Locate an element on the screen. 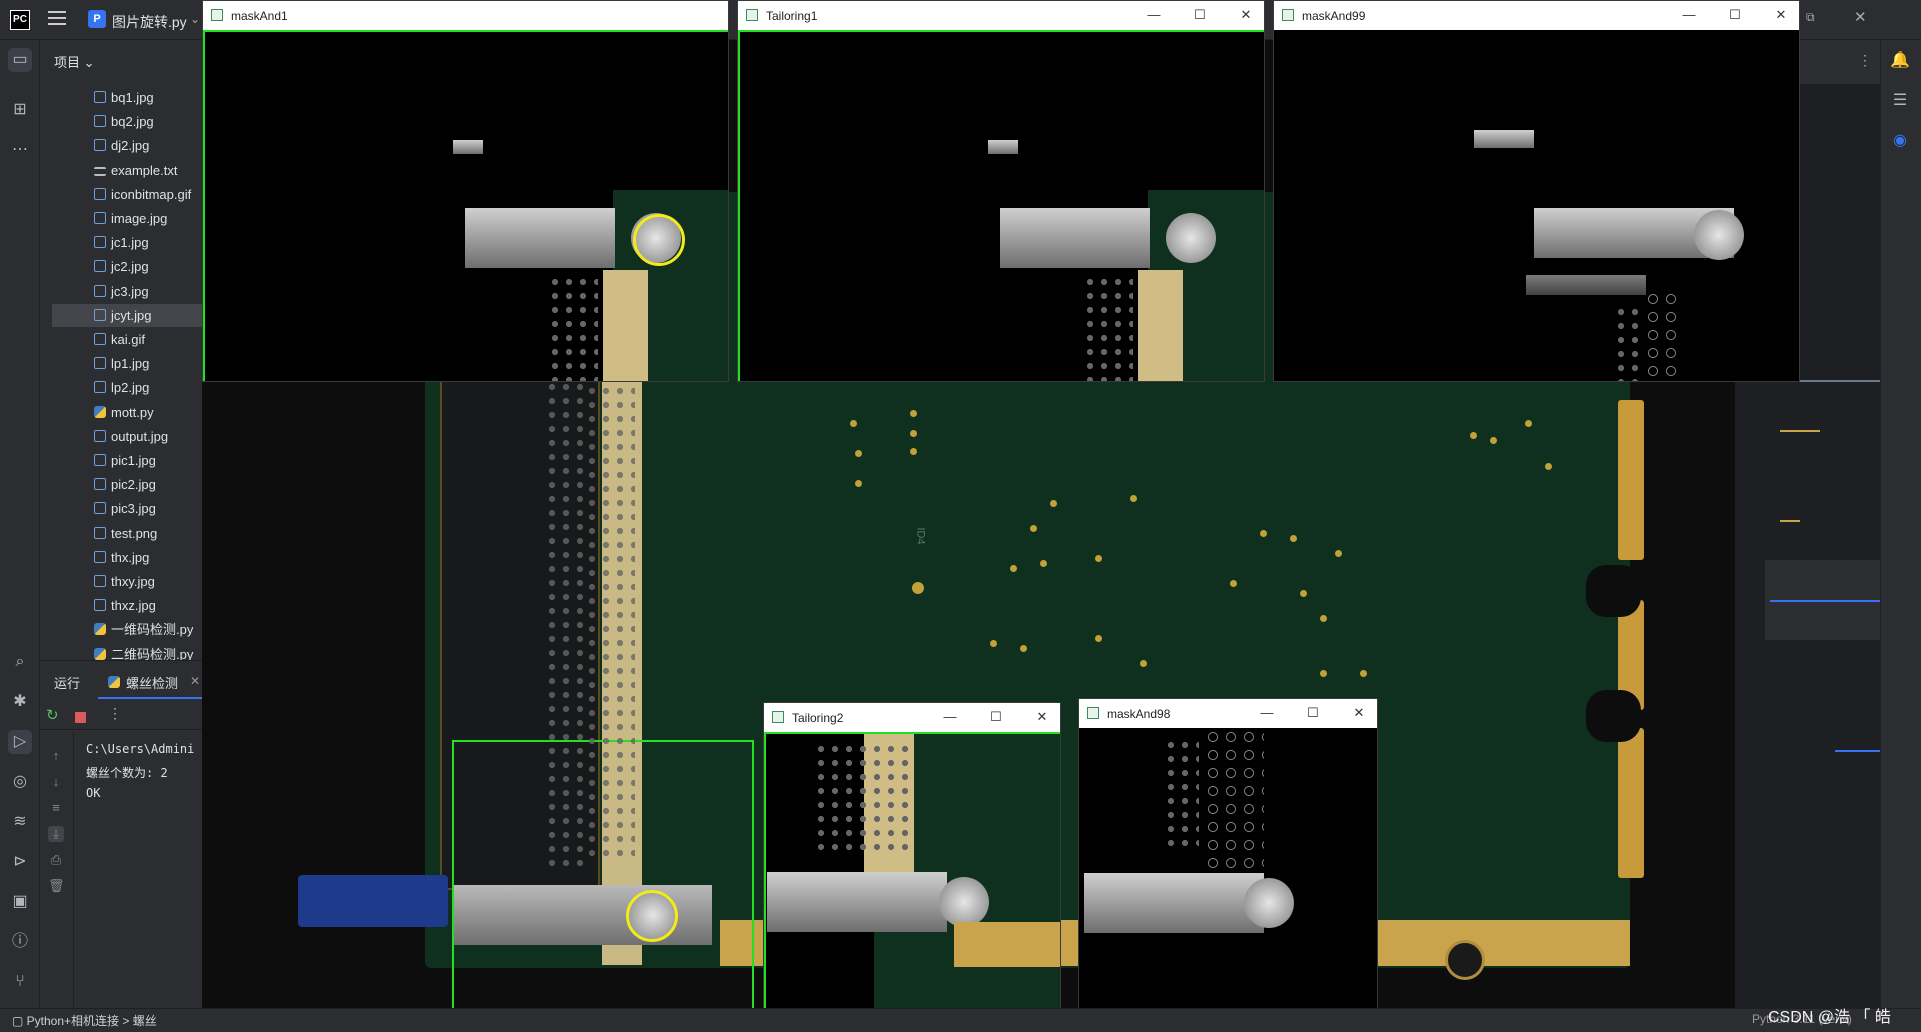  python-file-icon is located at coordinates (100, 653).